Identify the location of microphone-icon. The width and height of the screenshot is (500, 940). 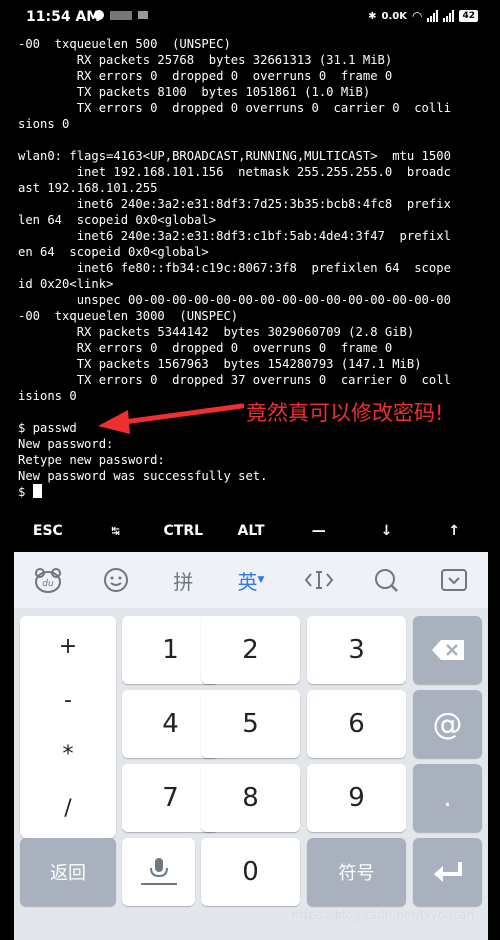
(158, 871).